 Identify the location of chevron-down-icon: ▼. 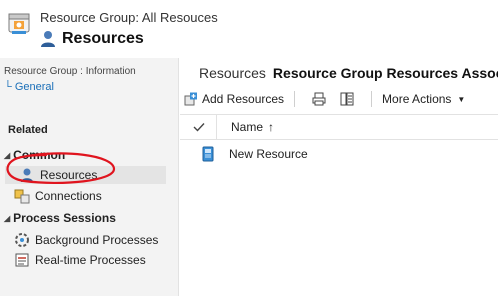
(461, 99).